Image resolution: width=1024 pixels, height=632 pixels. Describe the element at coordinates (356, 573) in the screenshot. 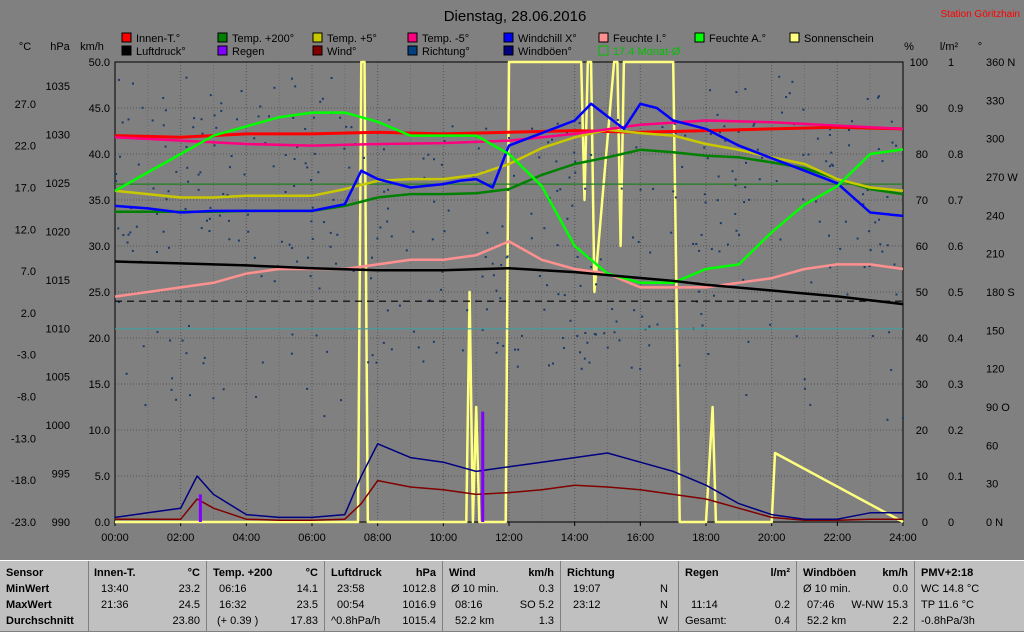

I see `luftdruck-header: Luftdruck` at that location.